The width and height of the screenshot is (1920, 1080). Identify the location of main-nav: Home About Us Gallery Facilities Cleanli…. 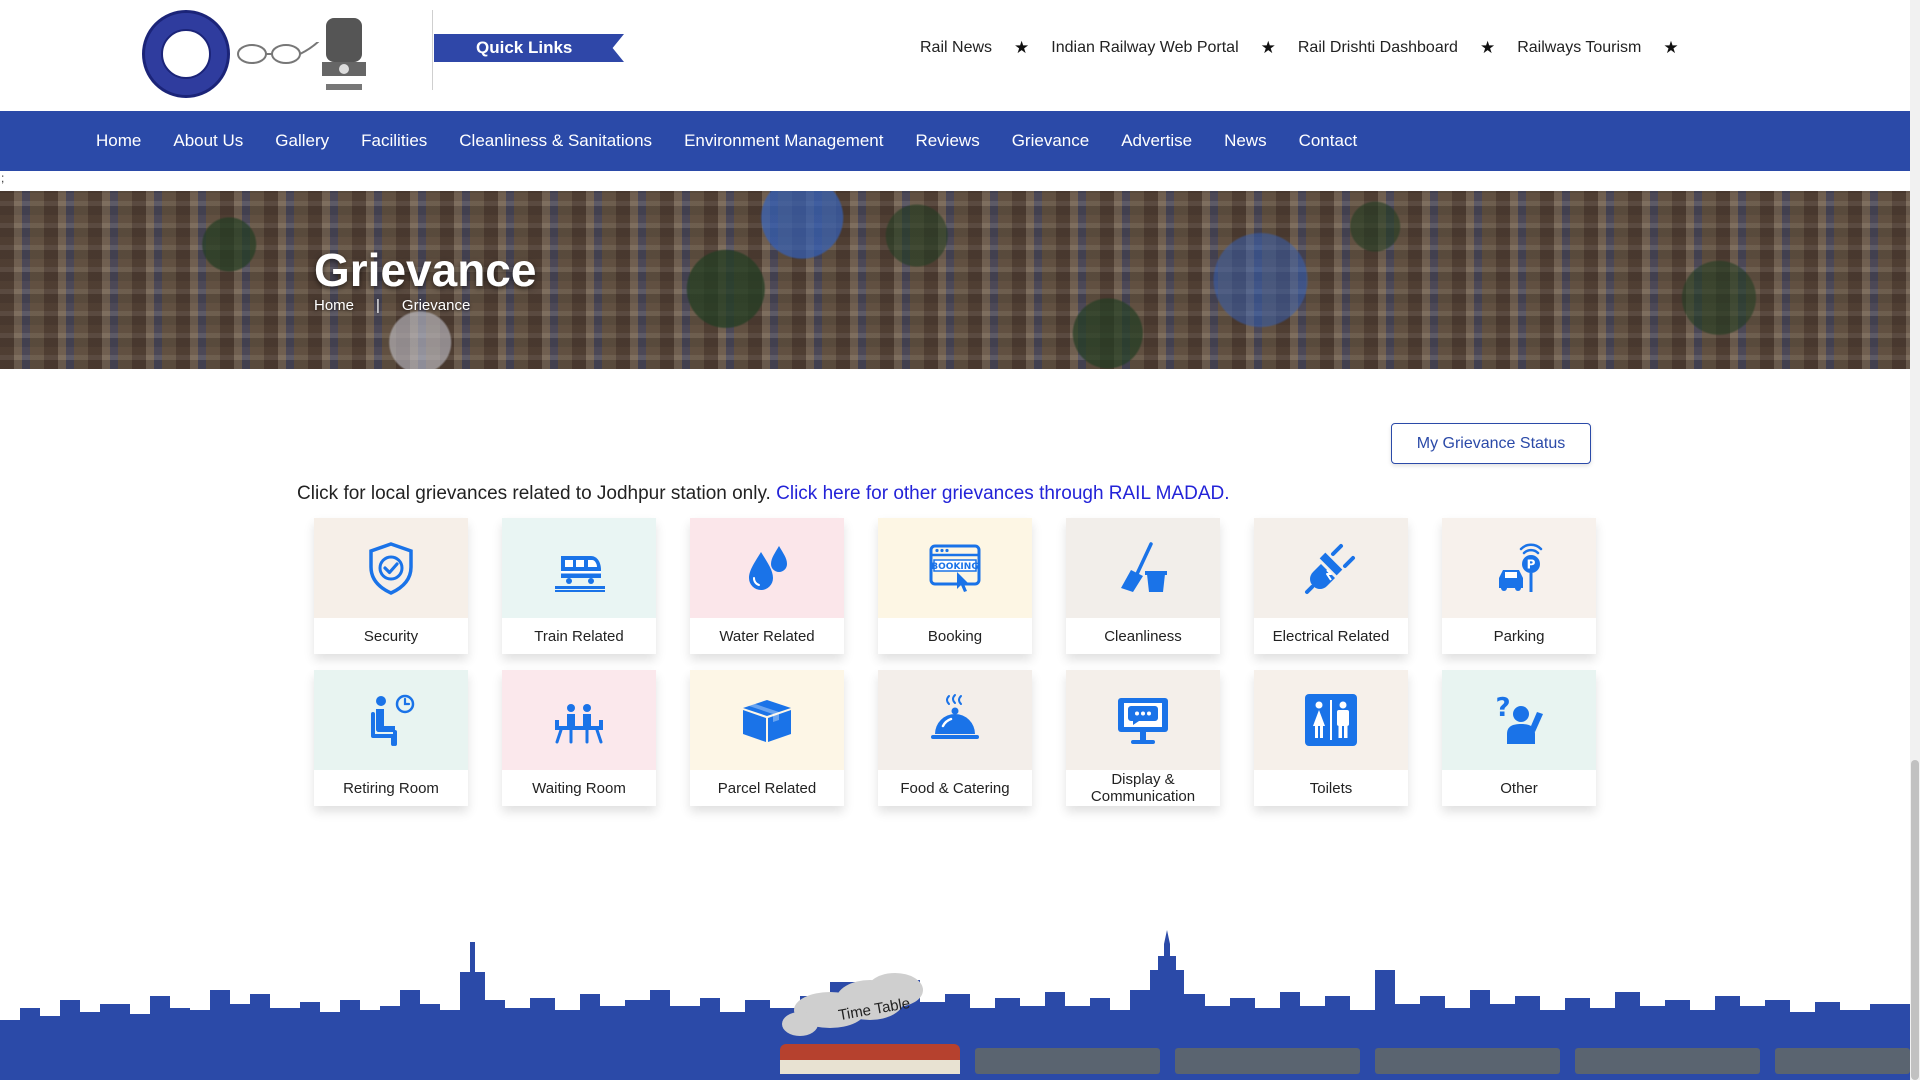
(955, 141).